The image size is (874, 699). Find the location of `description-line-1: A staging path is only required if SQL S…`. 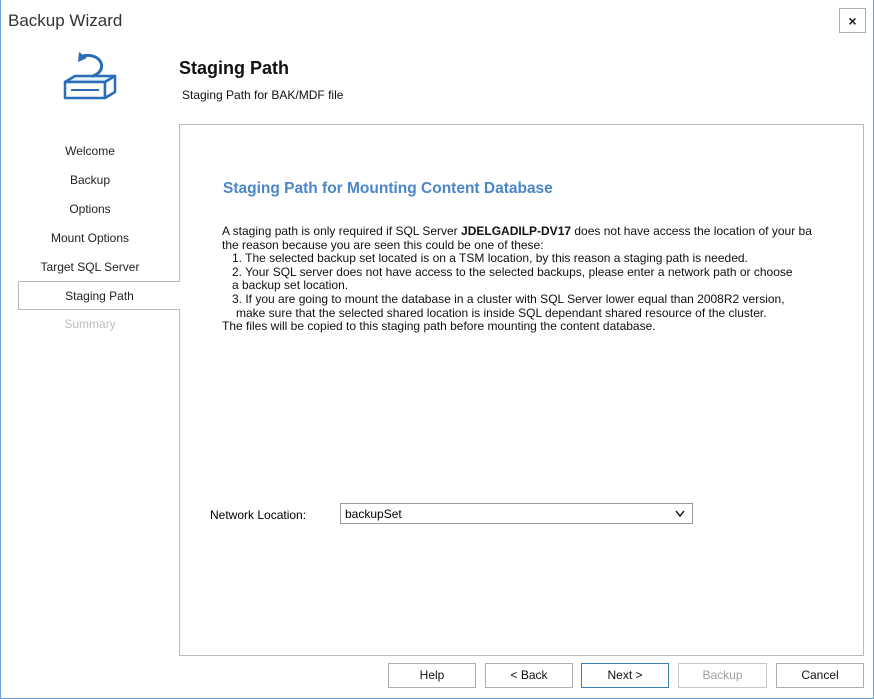

description-line-1: A staging path is only required if SQL S… is located at coordinates (517, 231).